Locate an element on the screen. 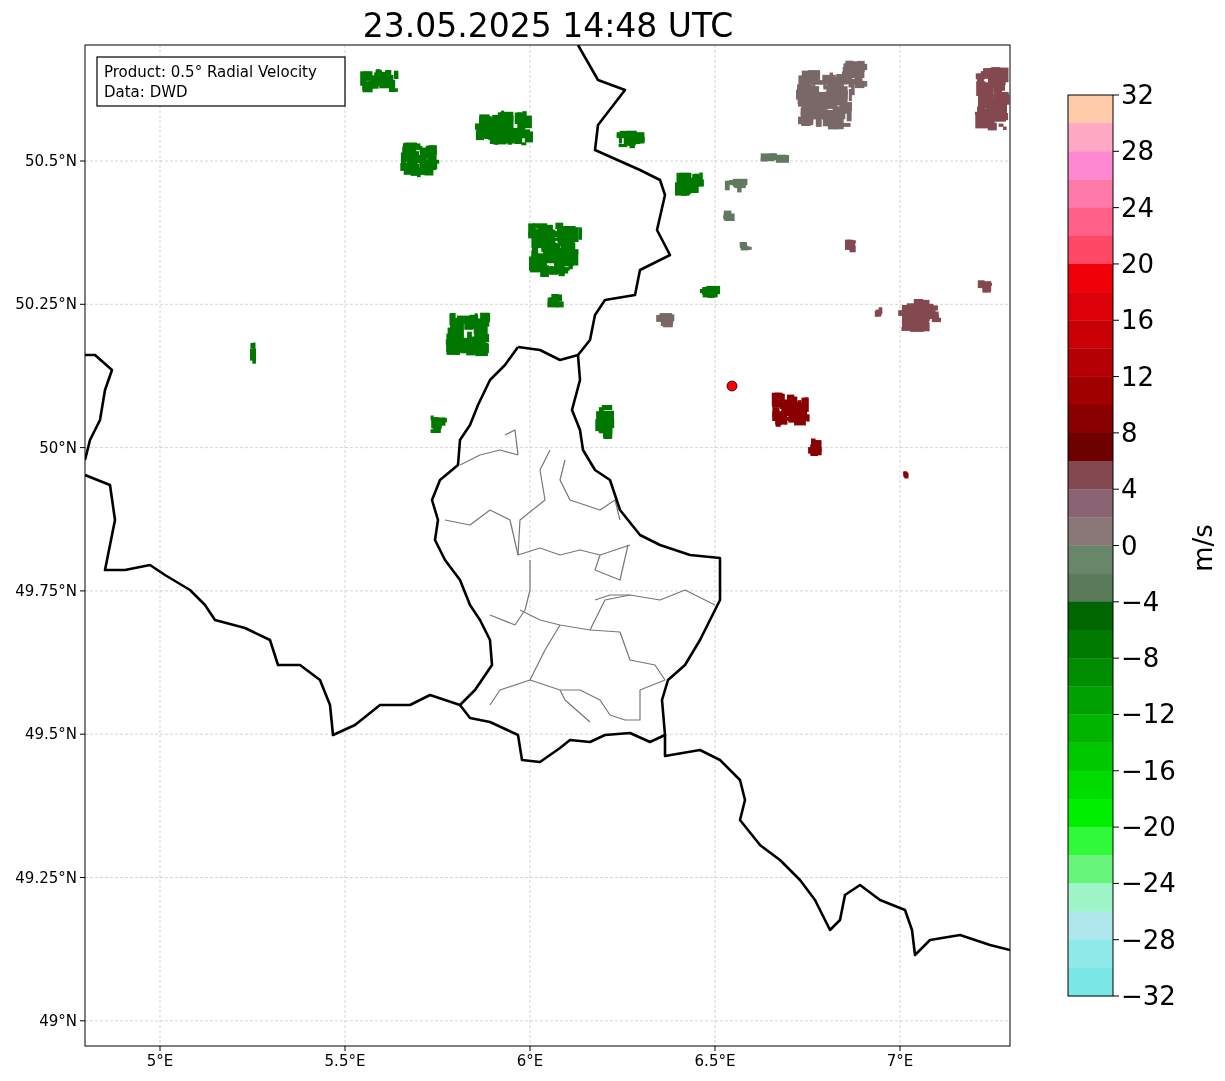 This screenshot has height=1081, width=1225. longitude-label: 5°E is located at coordinates (160, 1061).